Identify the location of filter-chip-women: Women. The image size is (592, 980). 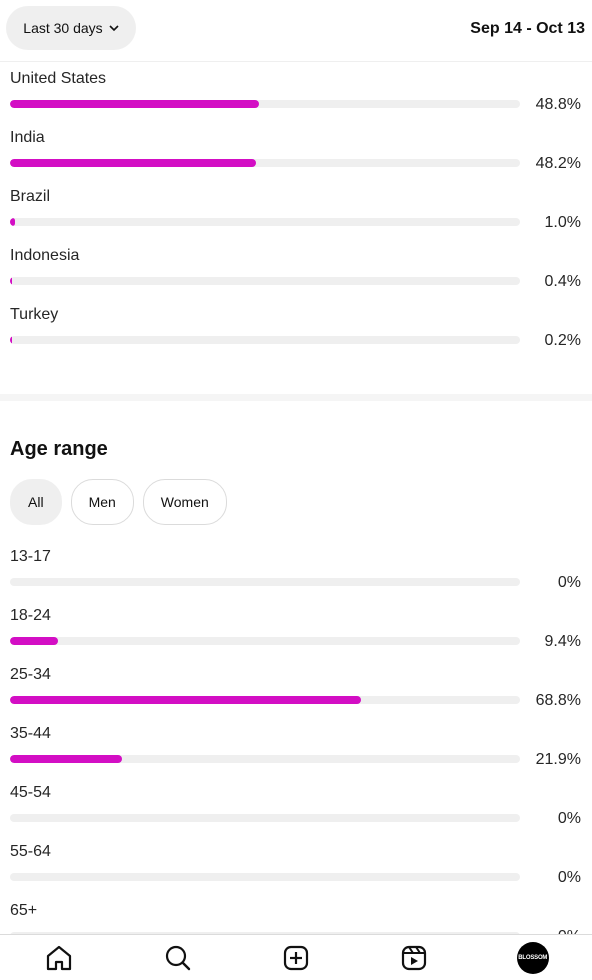
(184, 502).